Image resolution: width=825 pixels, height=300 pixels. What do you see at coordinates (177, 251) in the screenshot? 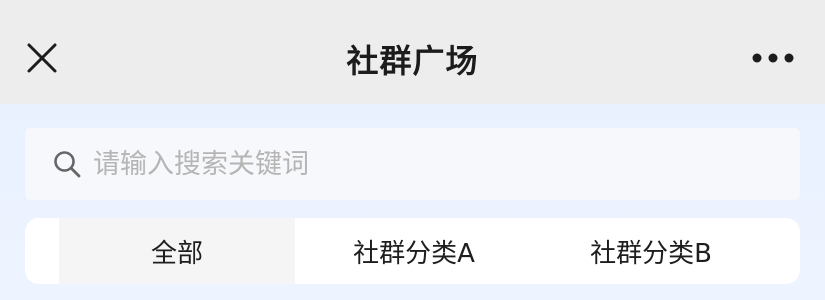
I see `tab-all: 全部` at bounding box center [177, 251].